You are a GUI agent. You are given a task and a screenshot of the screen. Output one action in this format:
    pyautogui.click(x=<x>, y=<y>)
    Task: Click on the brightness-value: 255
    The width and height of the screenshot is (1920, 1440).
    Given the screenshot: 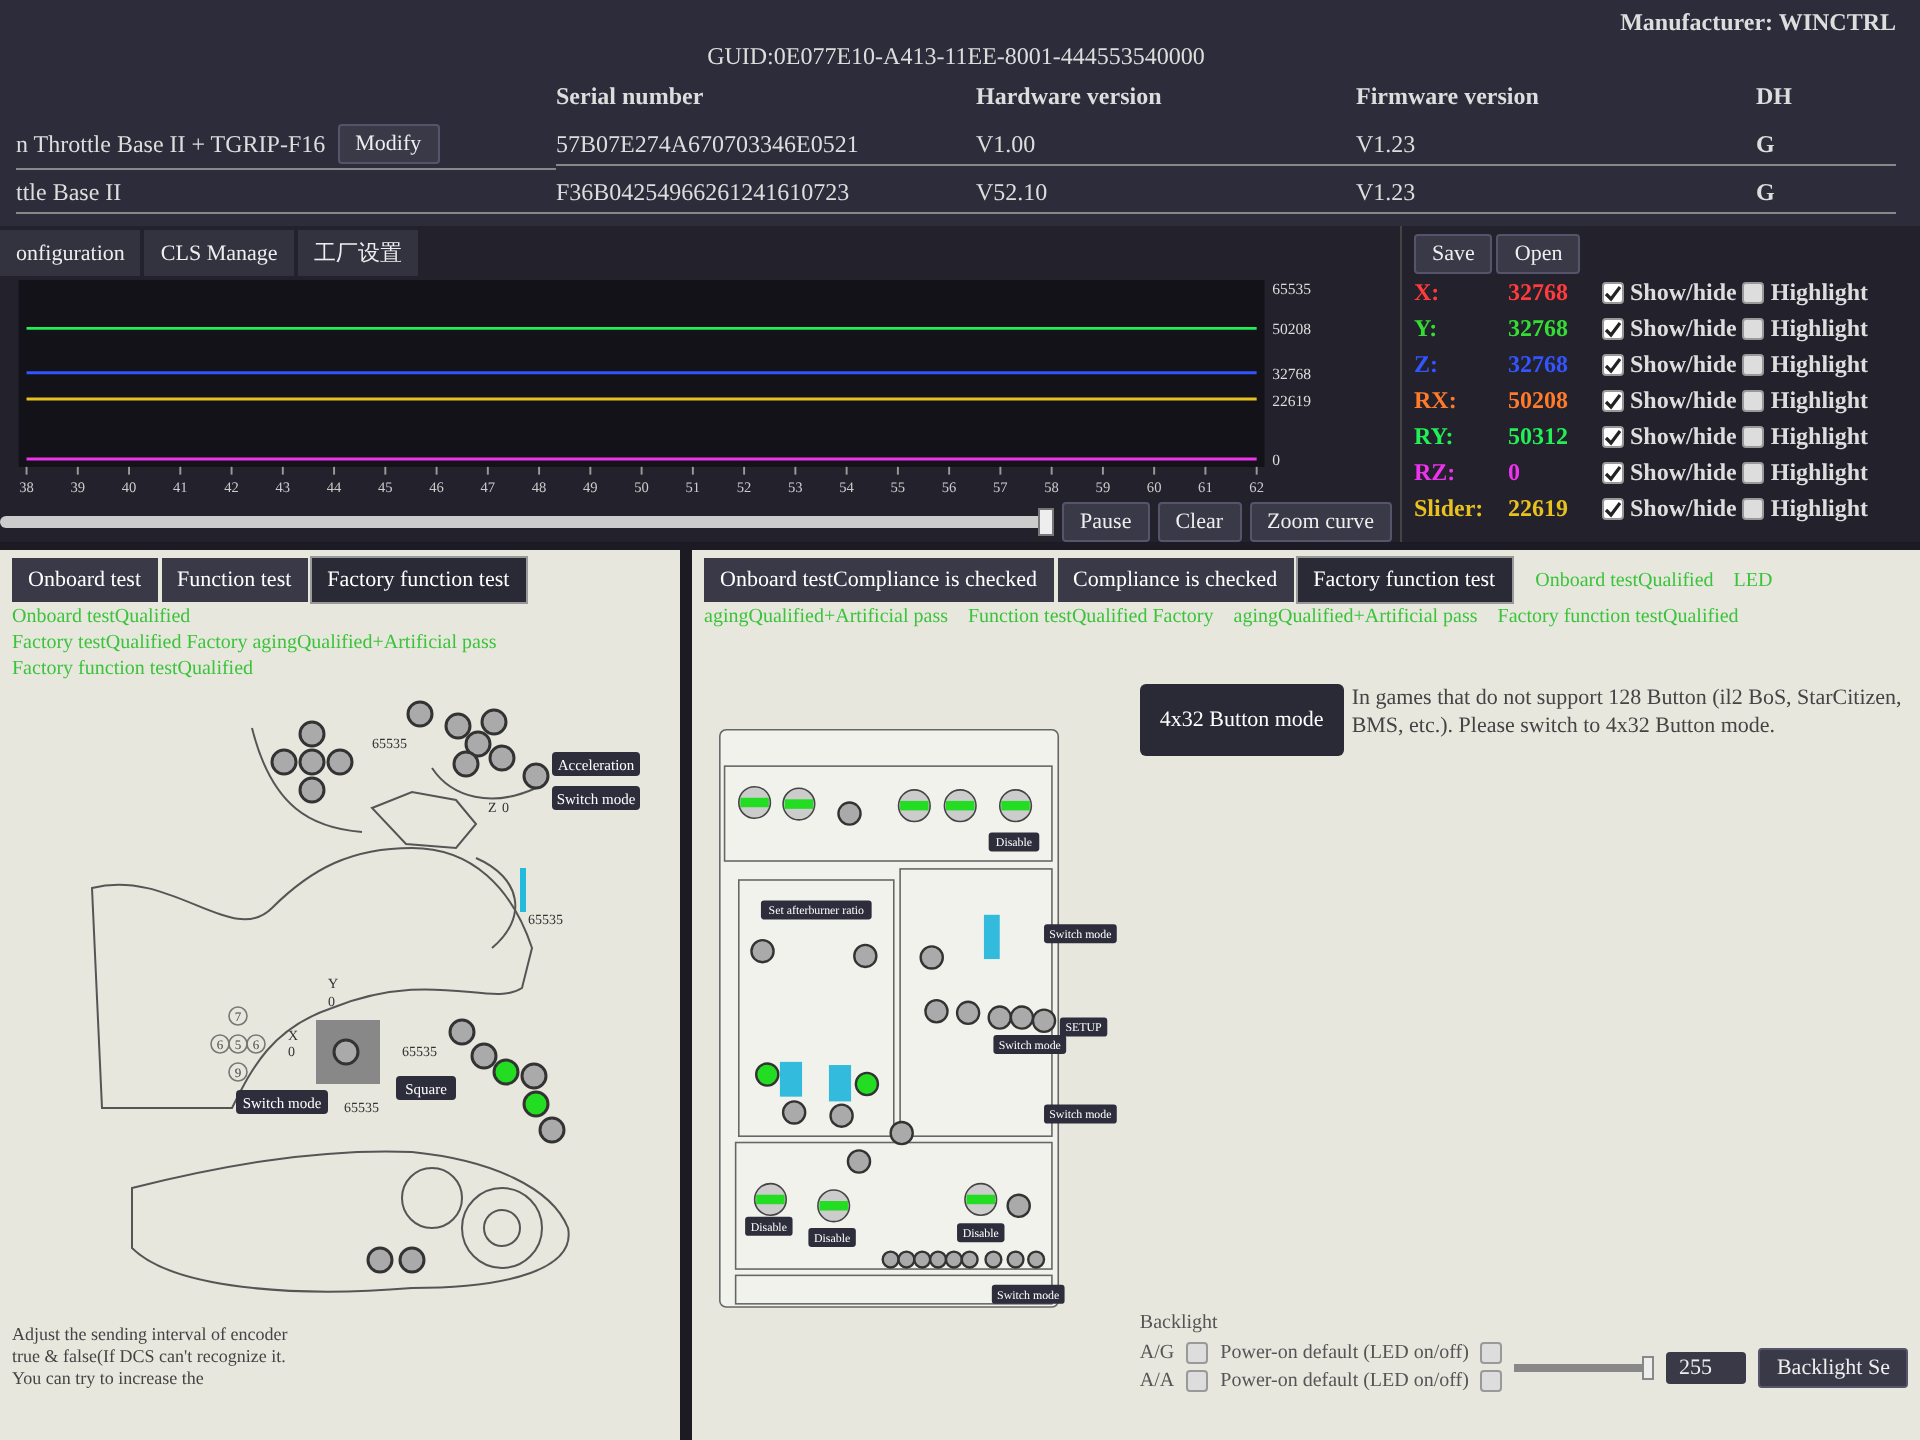 What is the action you would take?
    pyautogui.click(x=1706, y=1367)
    